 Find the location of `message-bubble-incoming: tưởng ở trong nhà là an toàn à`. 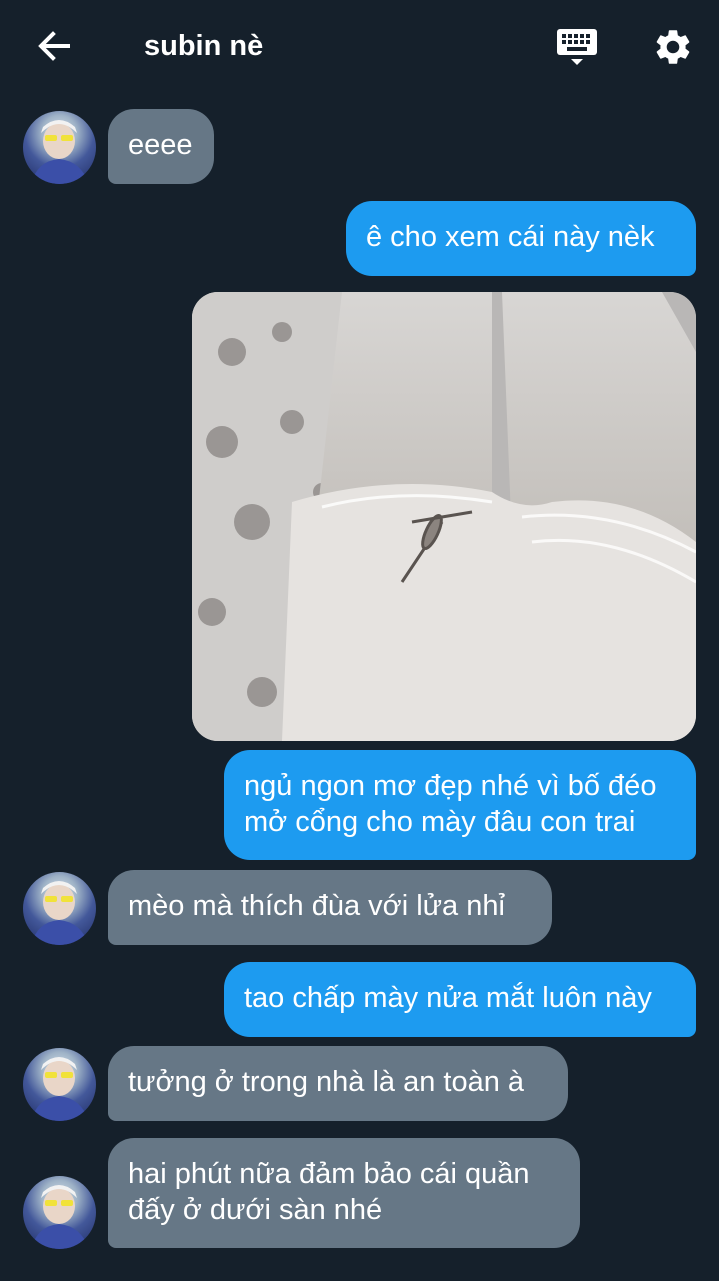

message-bubble-incoming: tưởng ở trong nhà là an toàn à is located at coordinates (338, 1083).